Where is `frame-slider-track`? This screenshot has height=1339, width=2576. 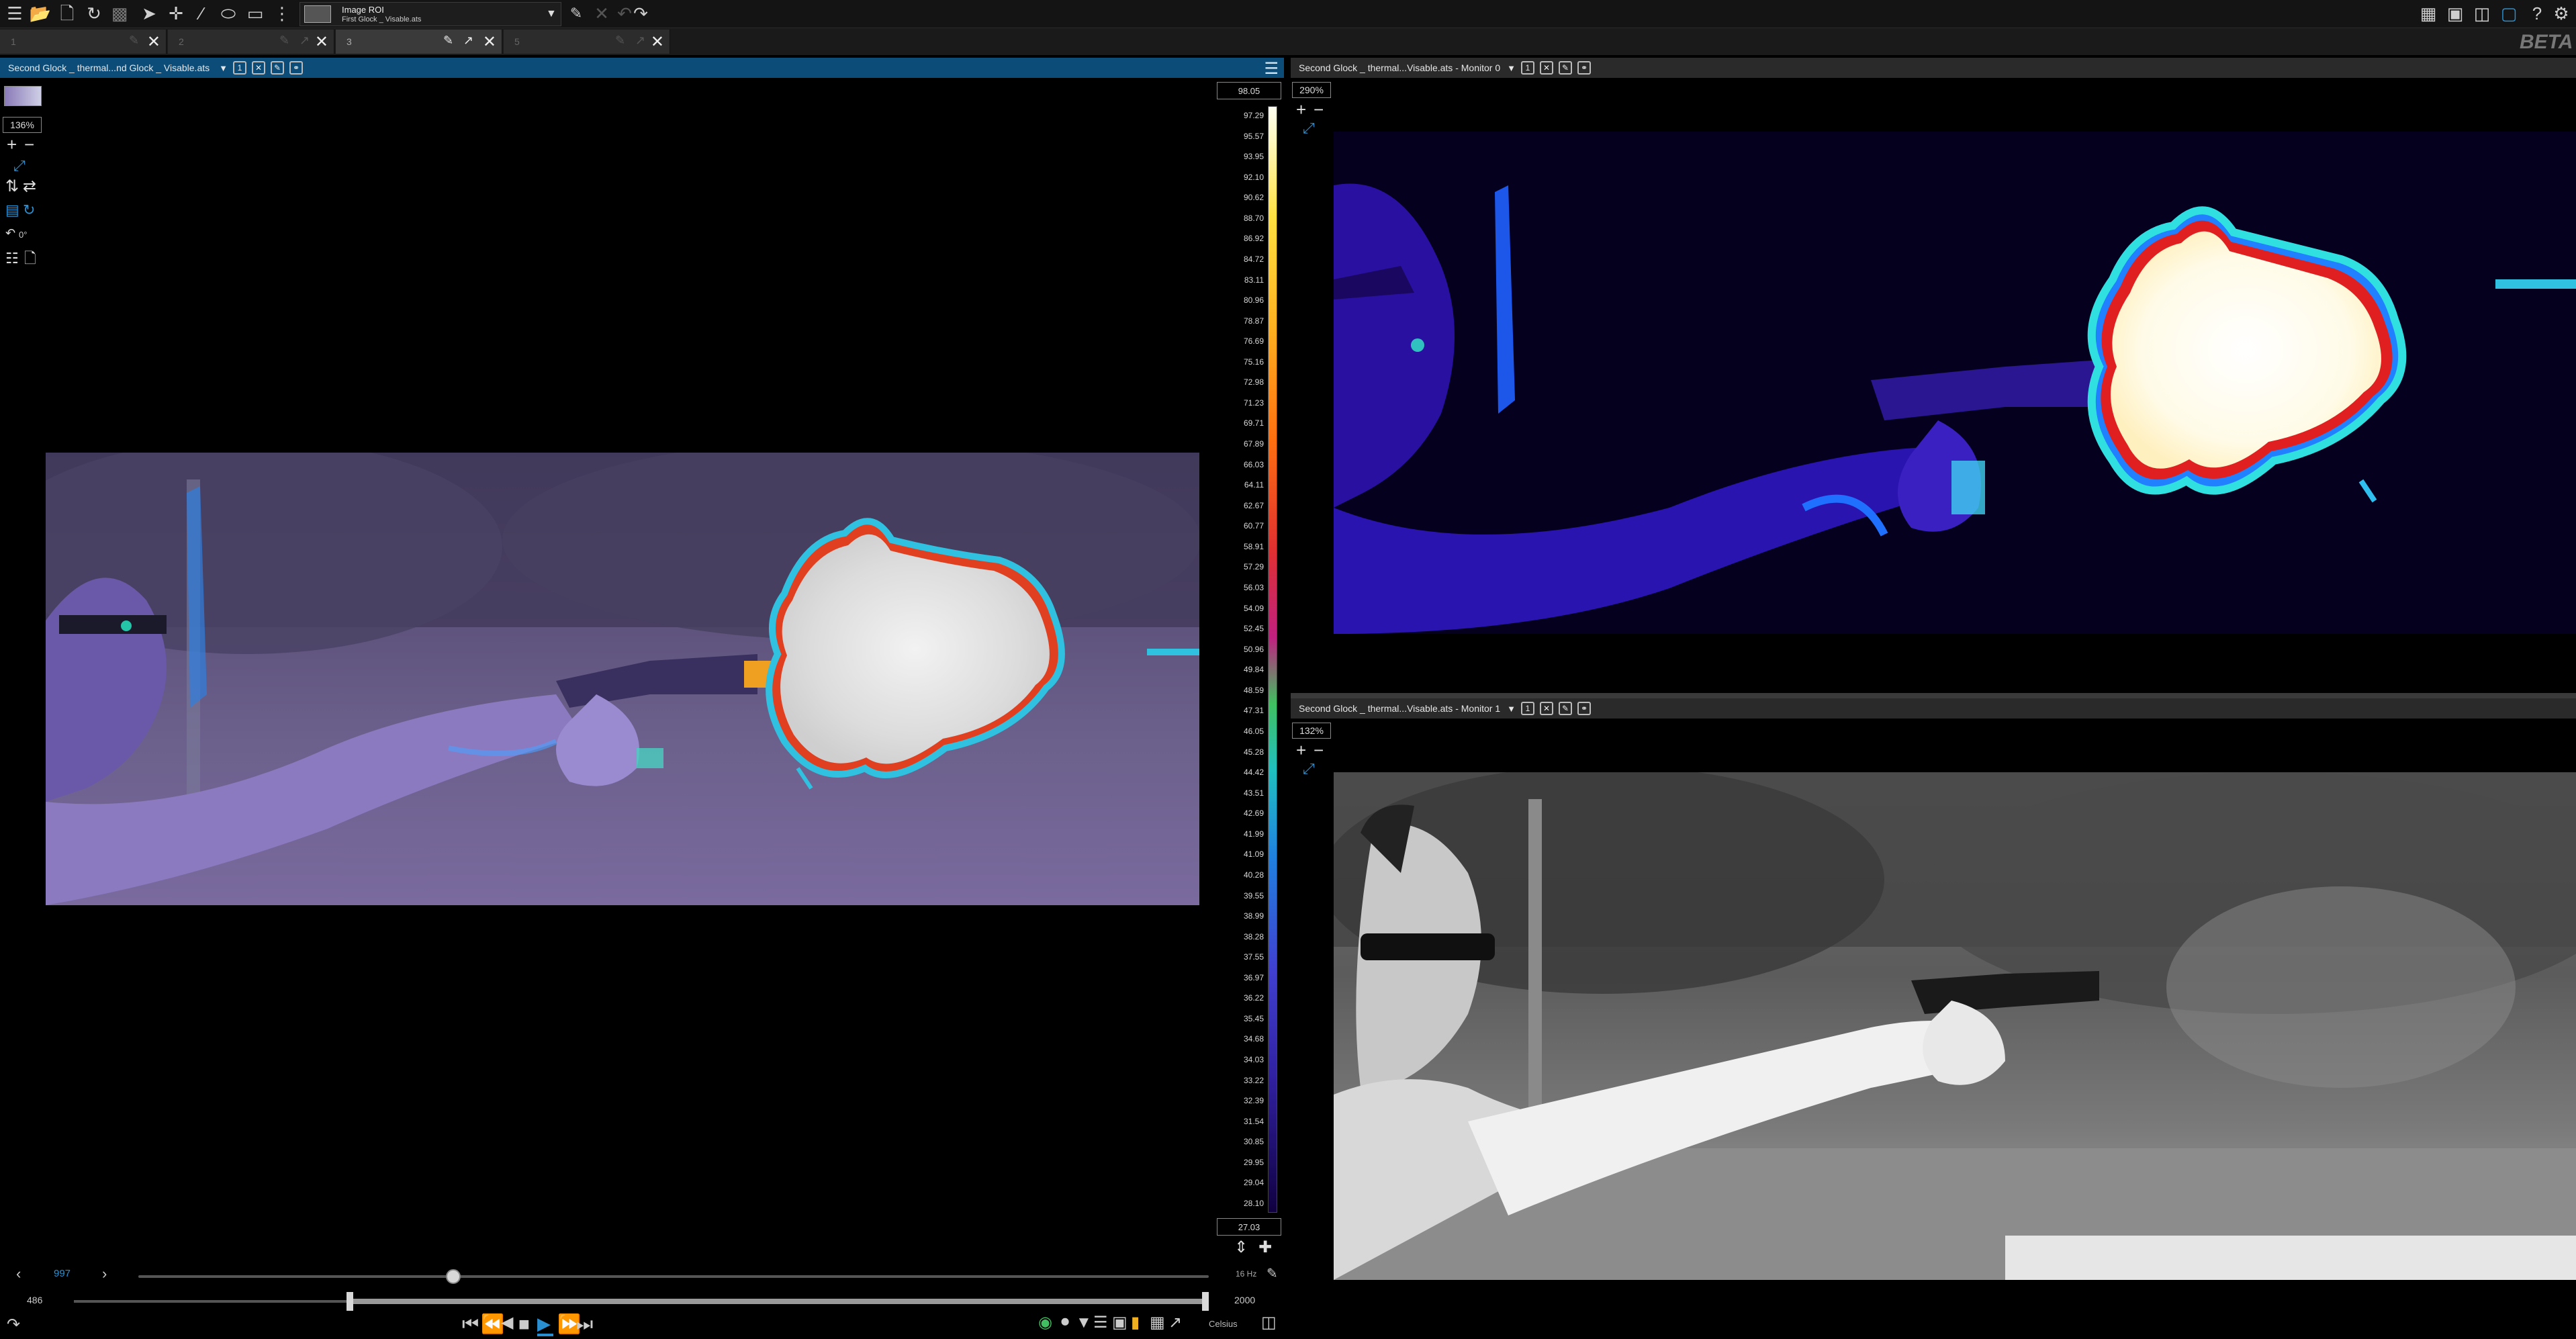 frame-slider-track is located at coordinates (673, 1276).